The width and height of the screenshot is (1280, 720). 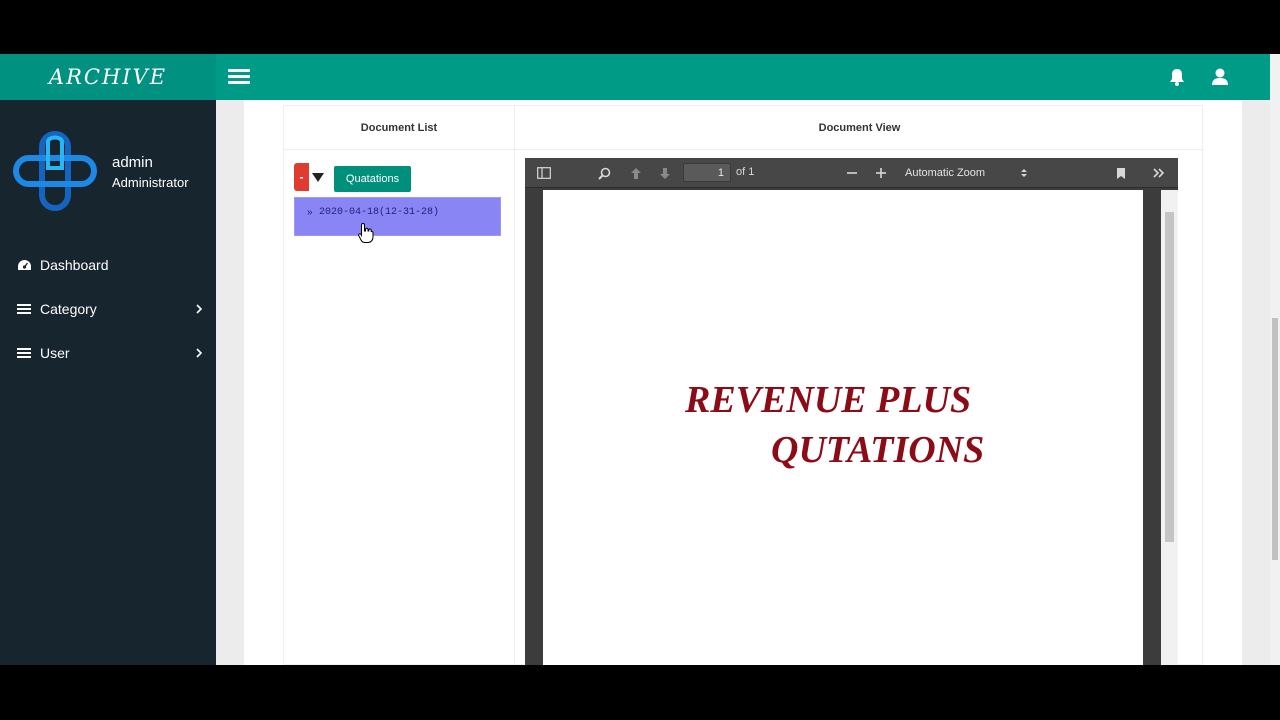 What do you see at coordinates (828, 400) in the screenshot?
I see `pdf-title-line-1: REVENUE PLUS` at bounding box center [828, 400].